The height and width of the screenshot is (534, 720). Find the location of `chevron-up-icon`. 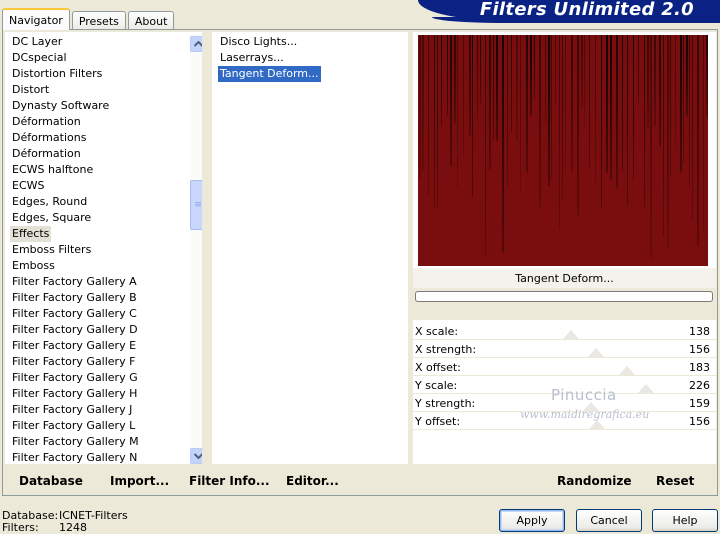

chevron-up-icon is located at coordinates (197, 44).